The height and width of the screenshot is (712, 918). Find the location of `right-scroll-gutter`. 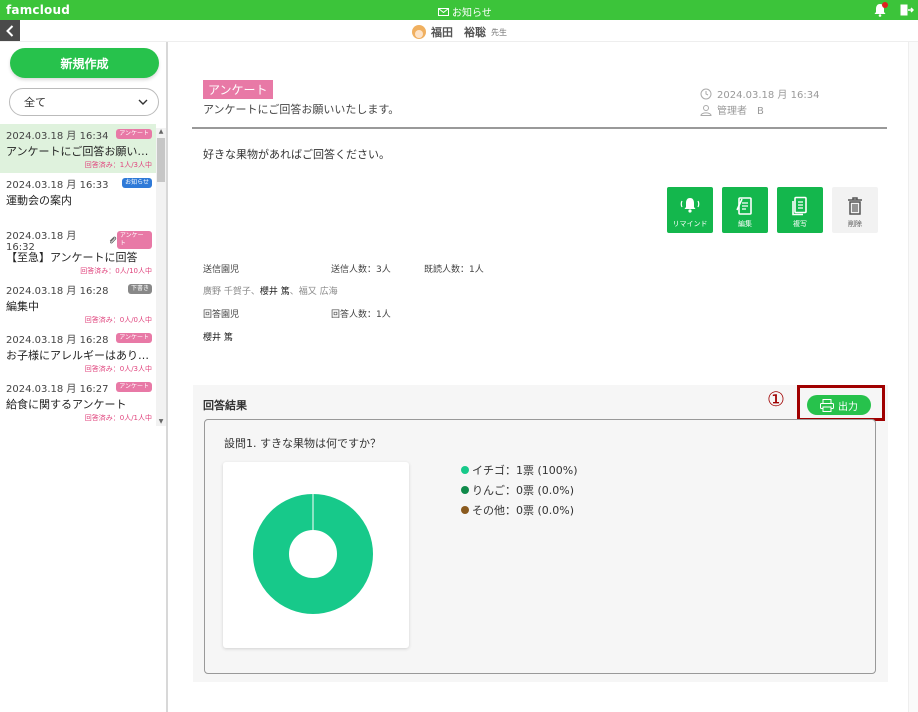

right-scroll-gutter is located at coordinates (913, 377).